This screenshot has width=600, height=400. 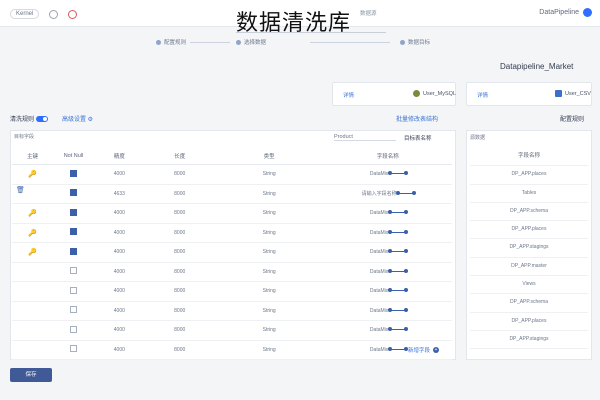 I want to click on settings-icon, so click(x=54, y=14).